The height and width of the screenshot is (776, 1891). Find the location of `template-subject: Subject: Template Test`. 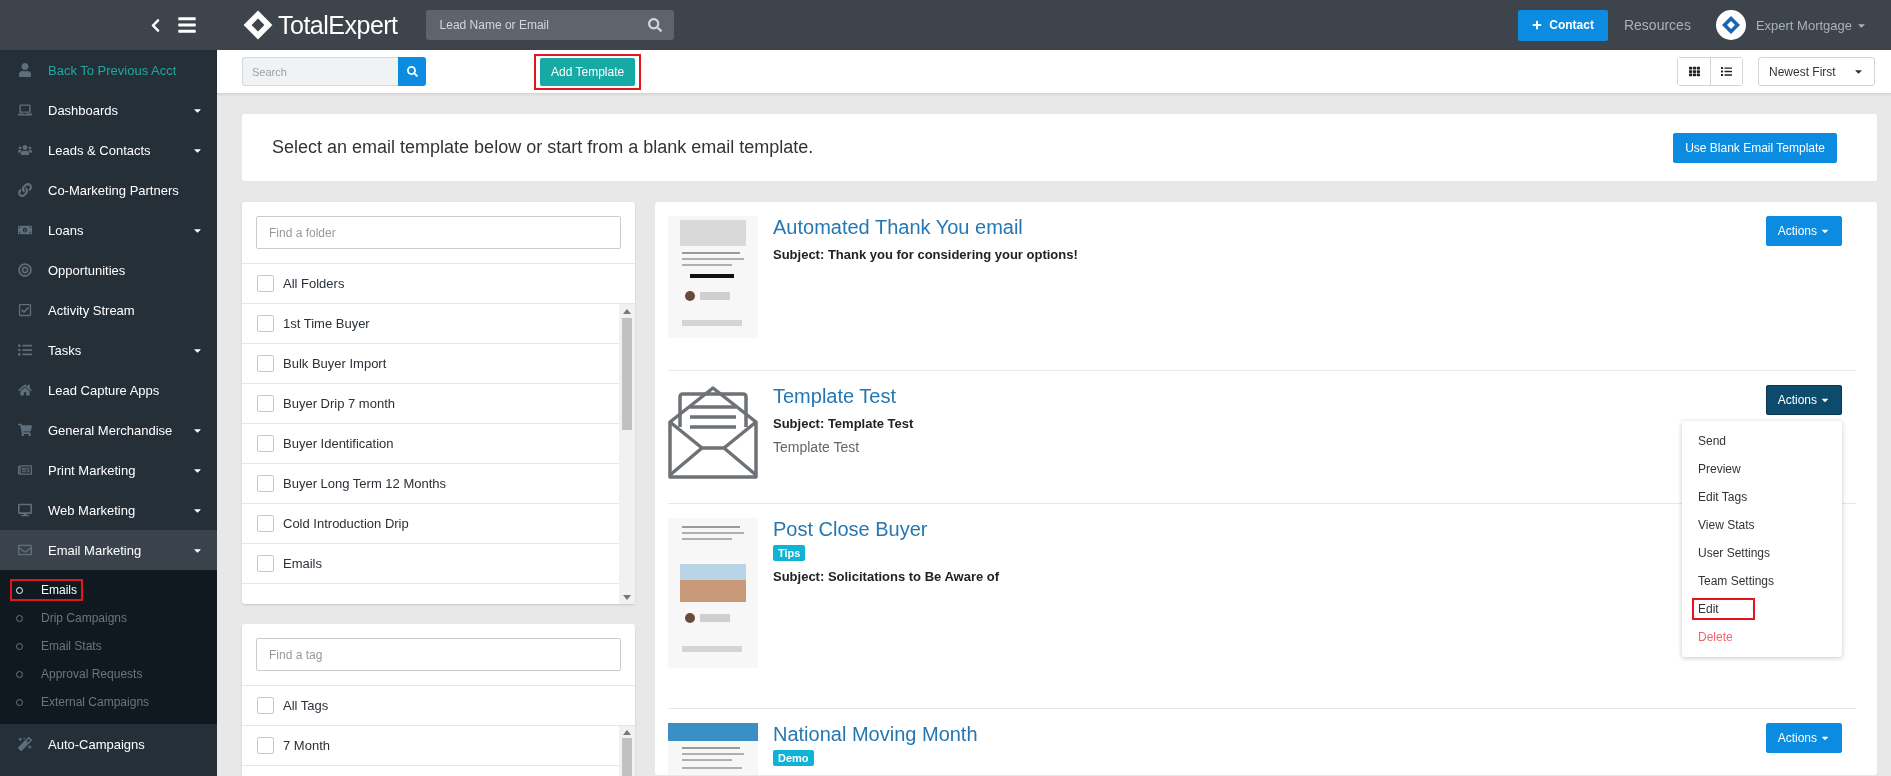

template-subject: Subject: Template Test is located at coordinates (843, 423).